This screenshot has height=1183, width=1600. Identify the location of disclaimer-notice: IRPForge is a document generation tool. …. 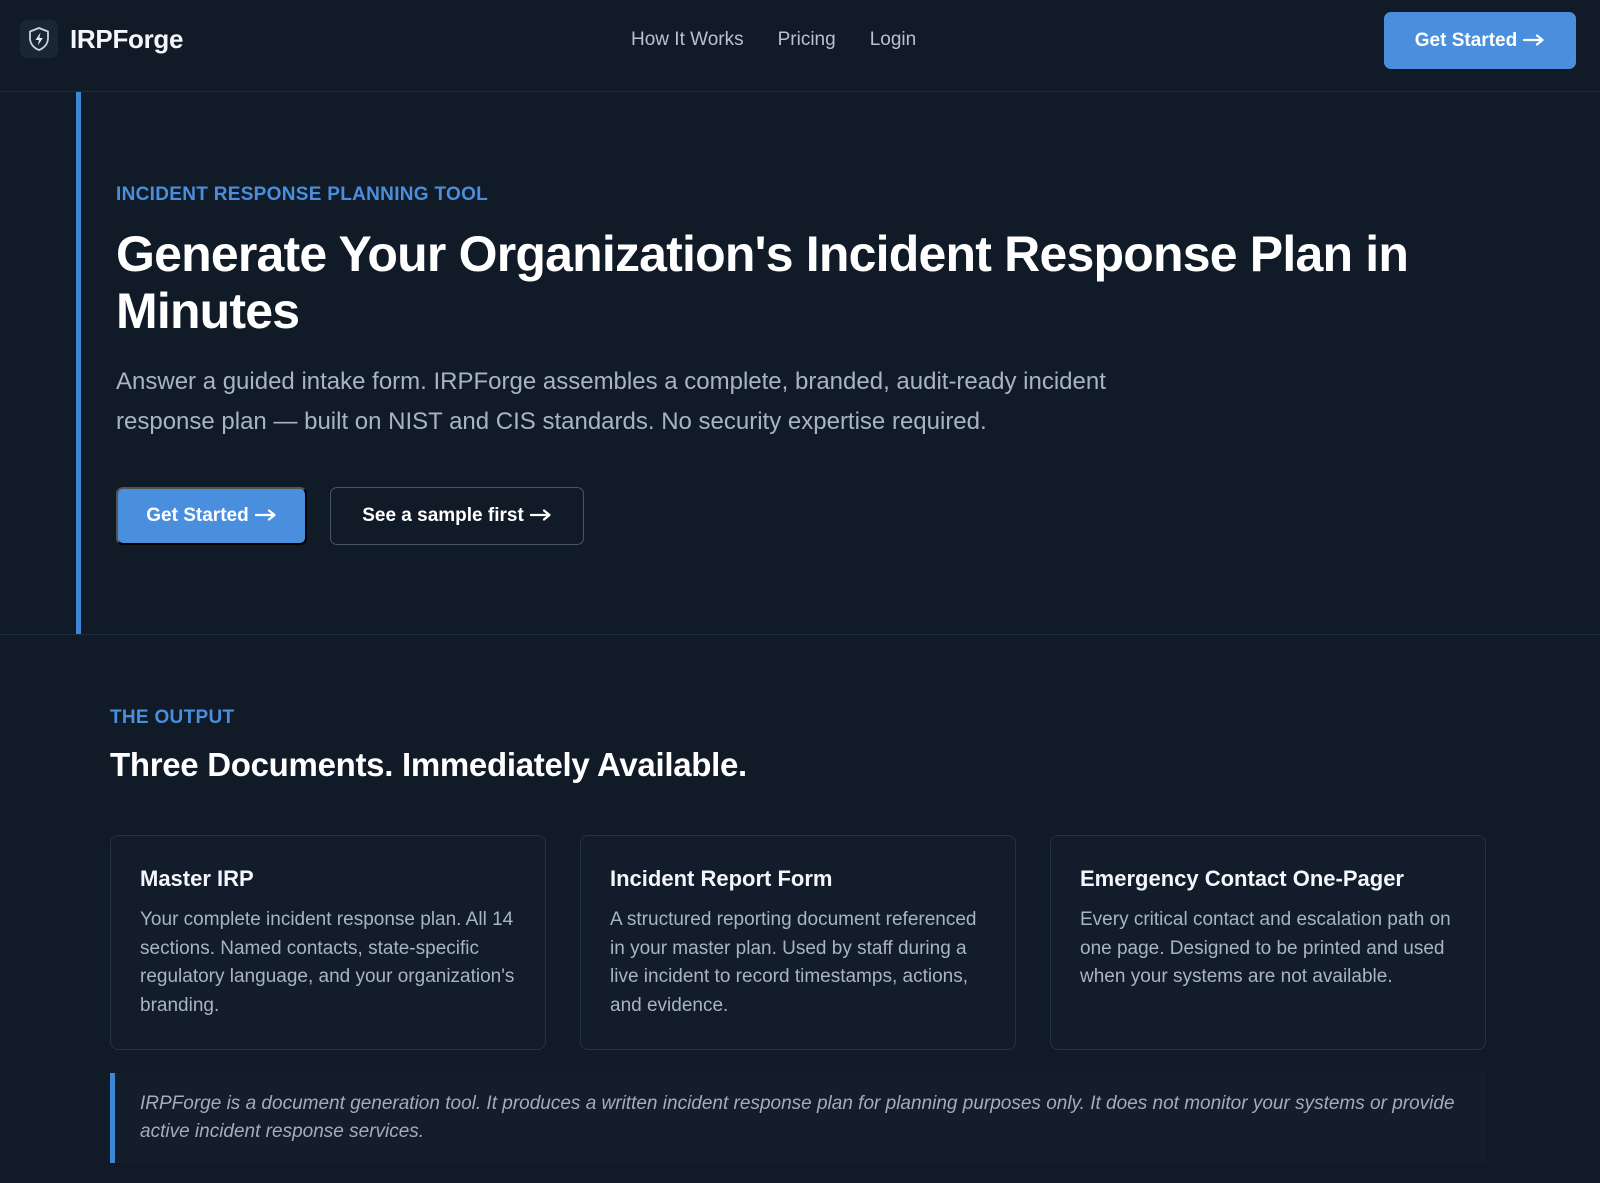
(798, 1118).